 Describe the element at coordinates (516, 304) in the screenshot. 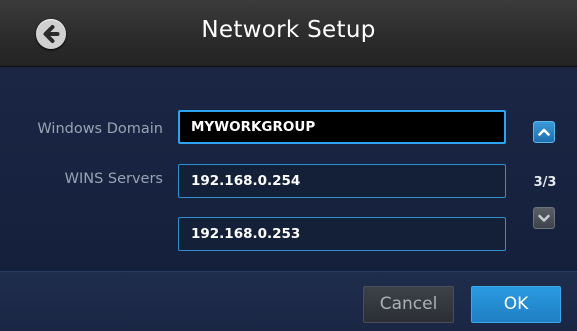

I see `ok-button: OK` at that location.